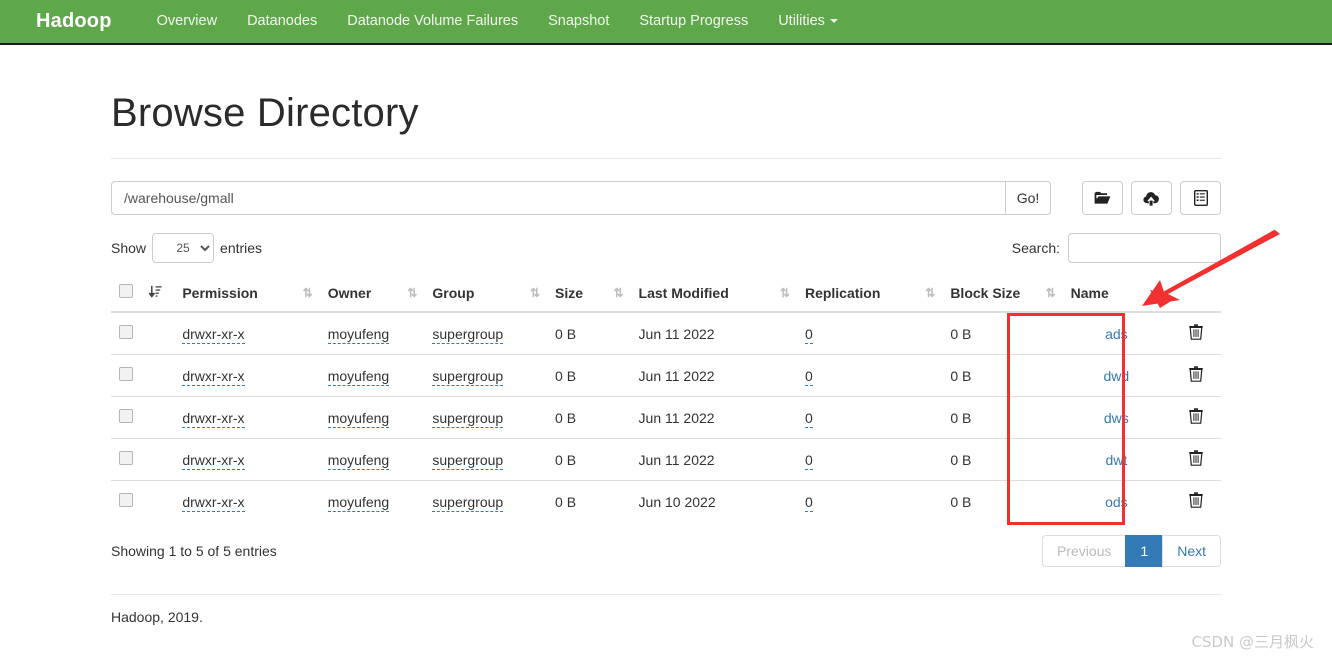 The image size is (1332, 660). Describe the element at coordinates (1028, 198) in the screenshot. I see `go-button: Go!` at that location.